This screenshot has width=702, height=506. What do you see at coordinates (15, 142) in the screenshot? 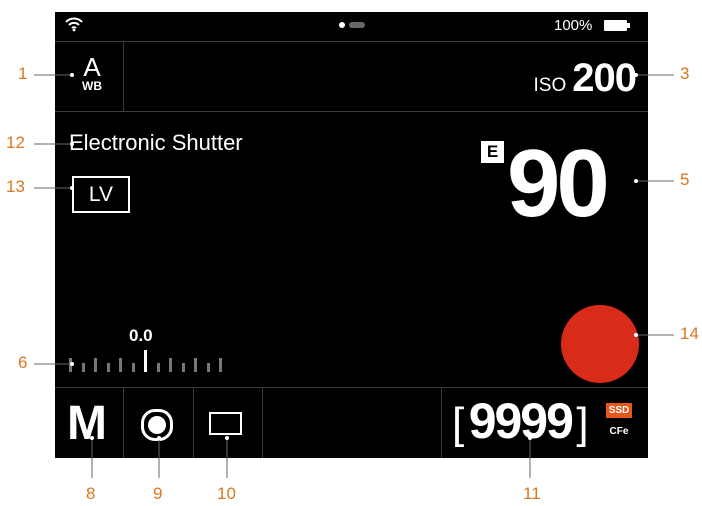
I see `callout-12: 12` at bounding box center [15, 142].